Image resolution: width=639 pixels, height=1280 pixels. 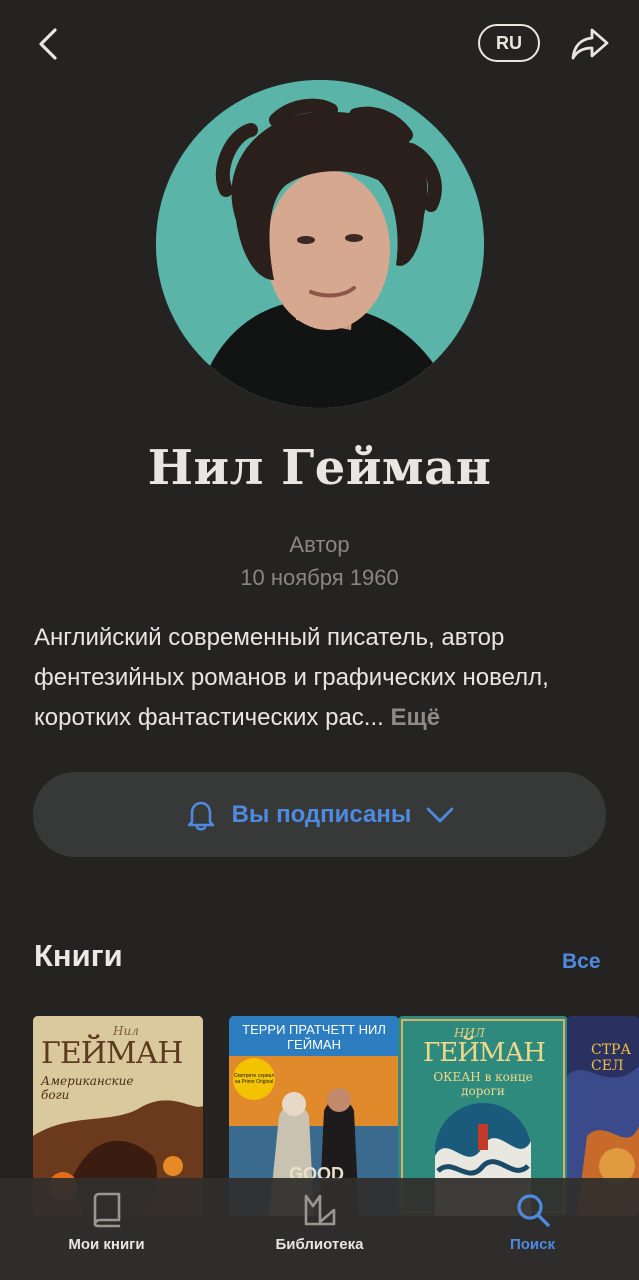 What do you see at coordinates (611, 1058) in the screenshot?
I see `book-title: СТРА СЕЛ` at bounding box center [611, 1058].